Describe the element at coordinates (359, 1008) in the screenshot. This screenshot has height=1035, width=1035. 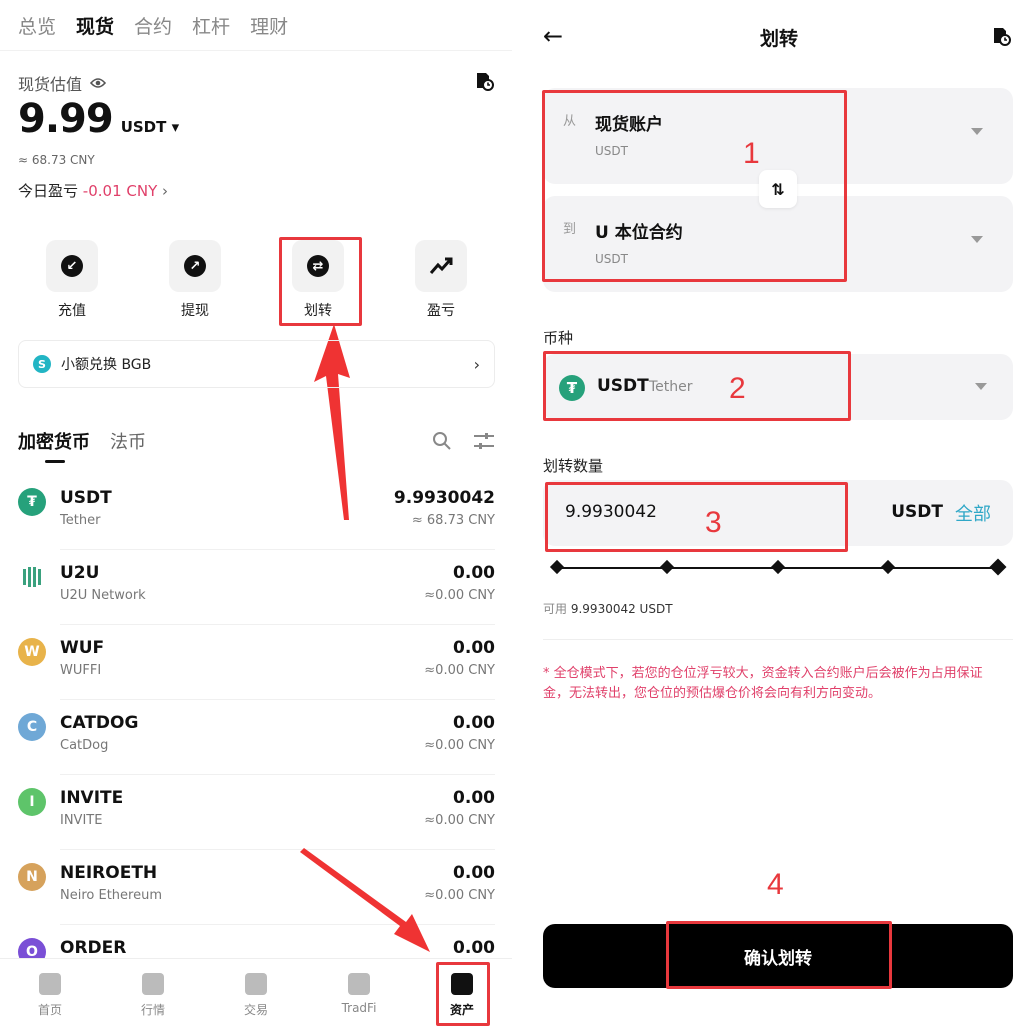
I see `nav-label: TradFi` at that location.